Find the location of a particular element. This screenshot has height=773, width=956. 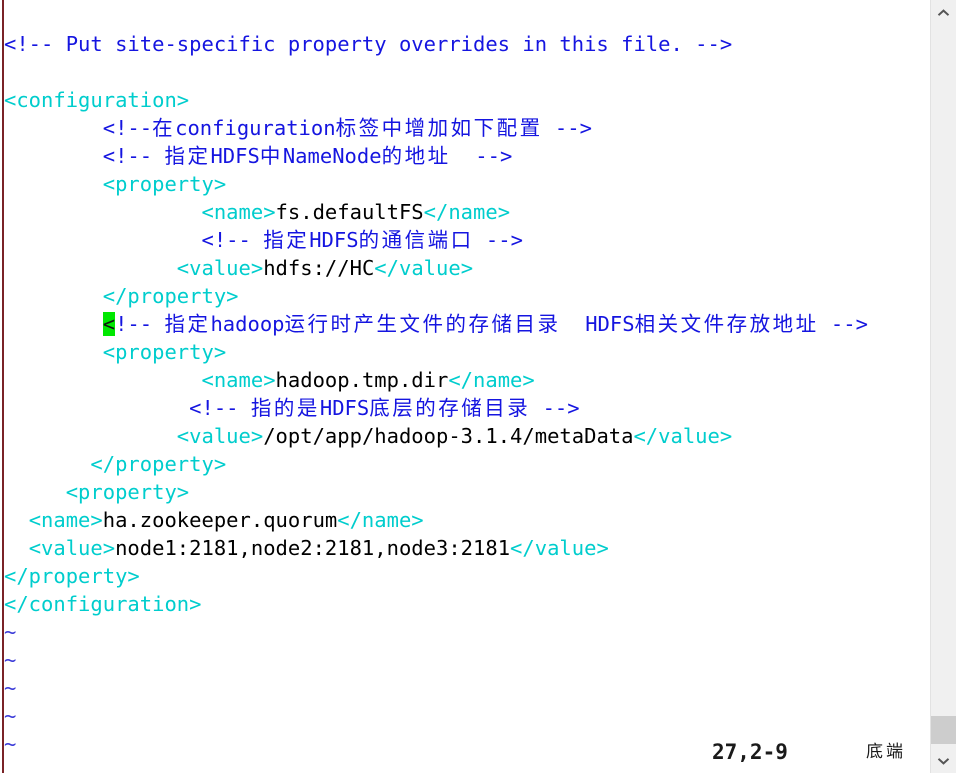

code-line: <!-- 指的是HDFS底层的存储目录 --> is located at coordinates (464, 408).